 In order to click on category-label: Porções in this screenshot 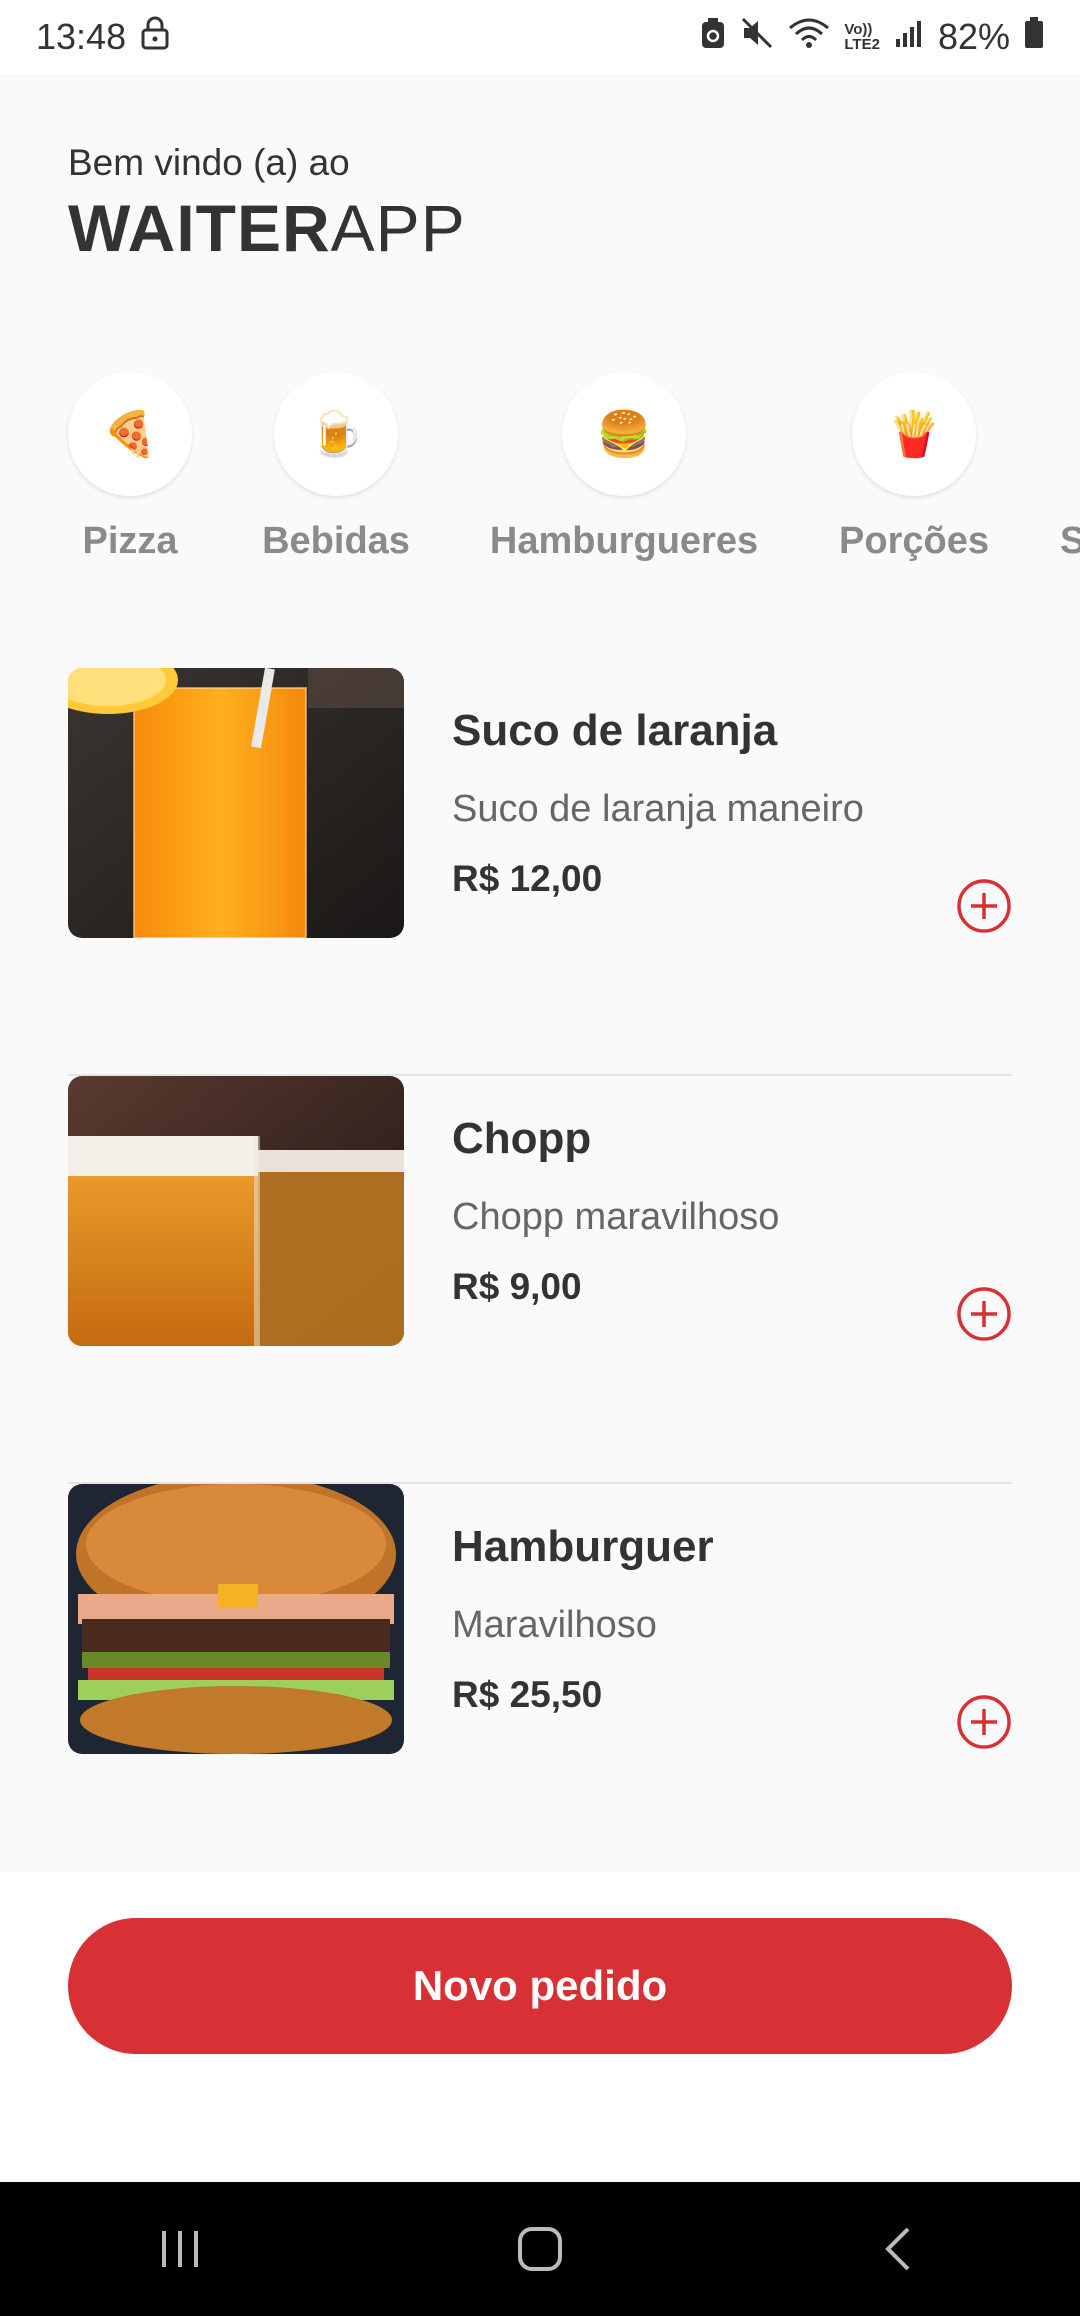, I will do `click(914, 541)`.